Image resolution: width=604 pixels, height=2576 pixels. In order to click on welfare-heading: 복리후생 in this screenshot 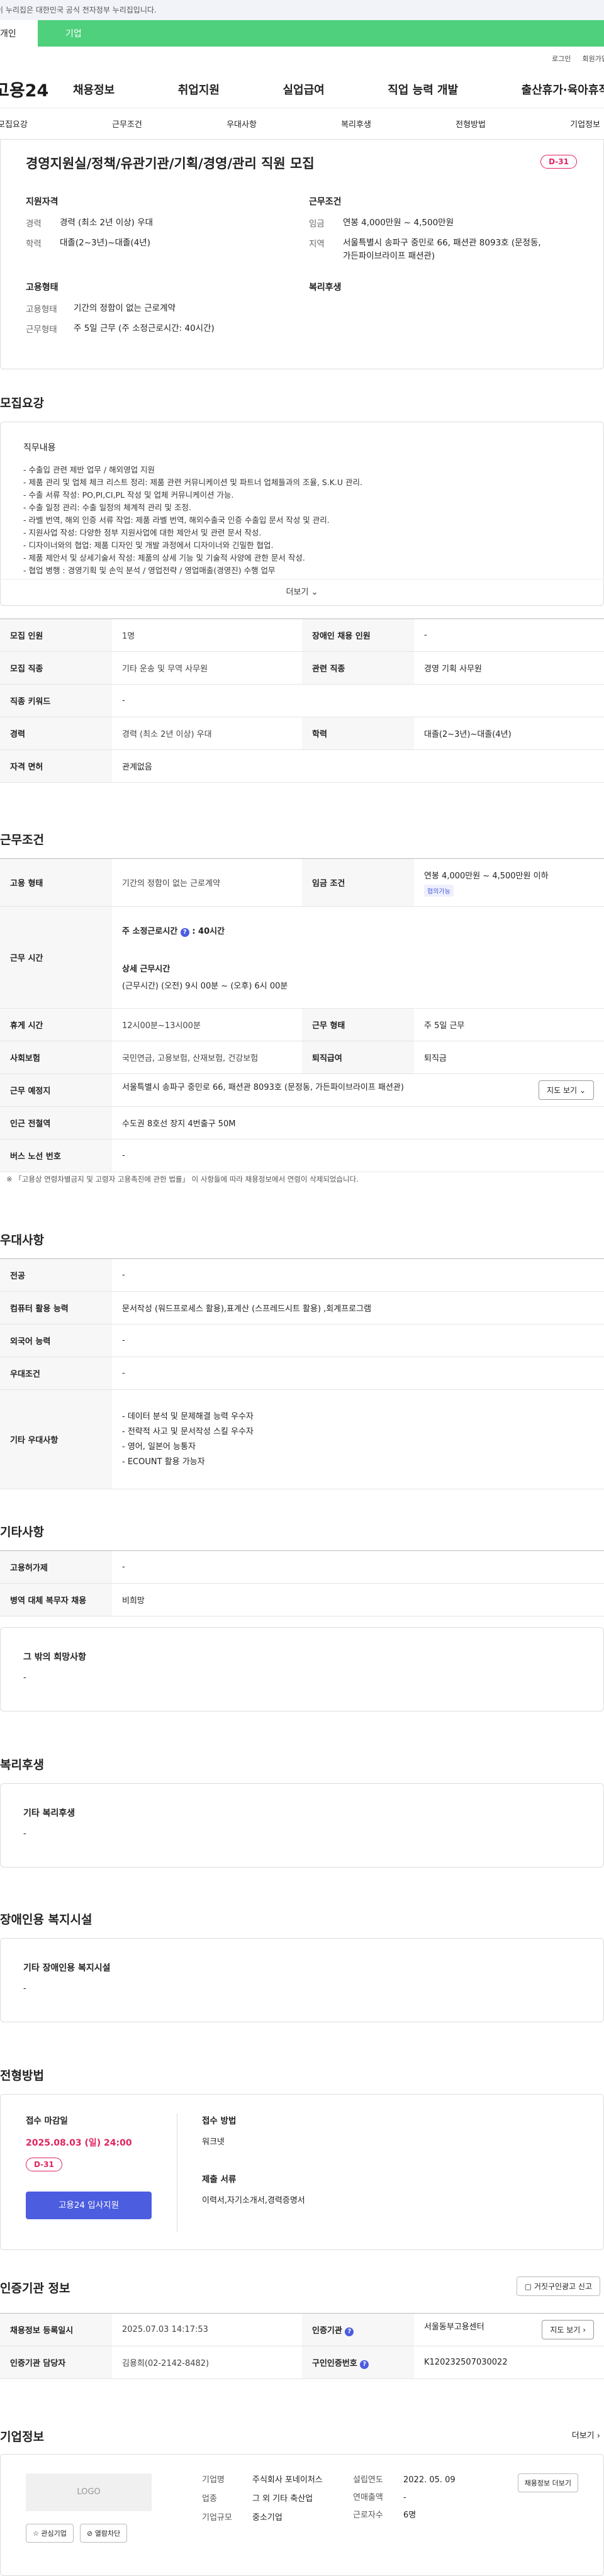, I will do `click(325, 288)`.